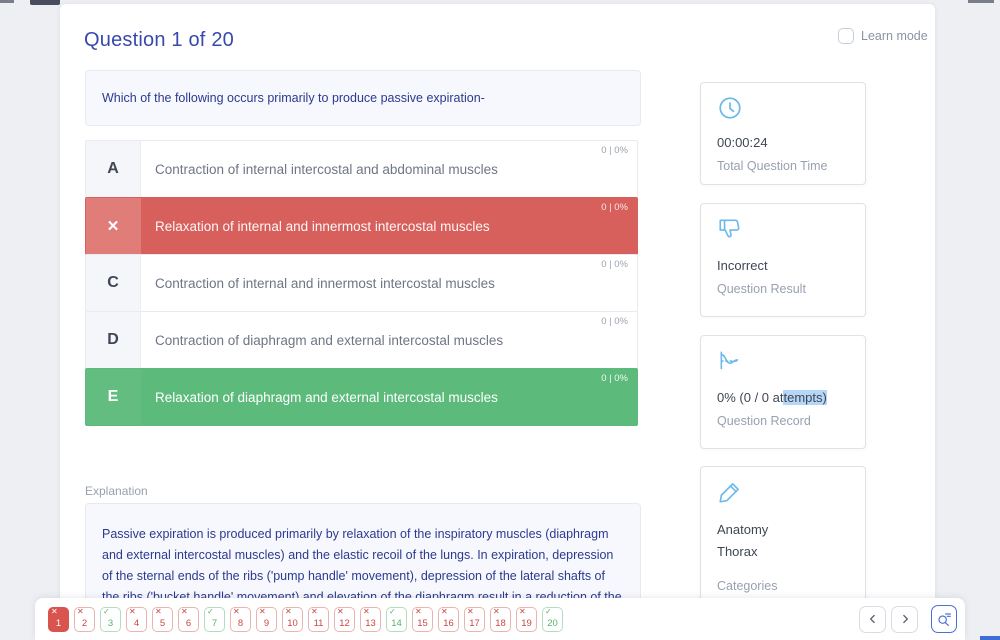  Describe the element at coordinates (872, 619) in the screenshot. I see `previous-question-button` at that location.